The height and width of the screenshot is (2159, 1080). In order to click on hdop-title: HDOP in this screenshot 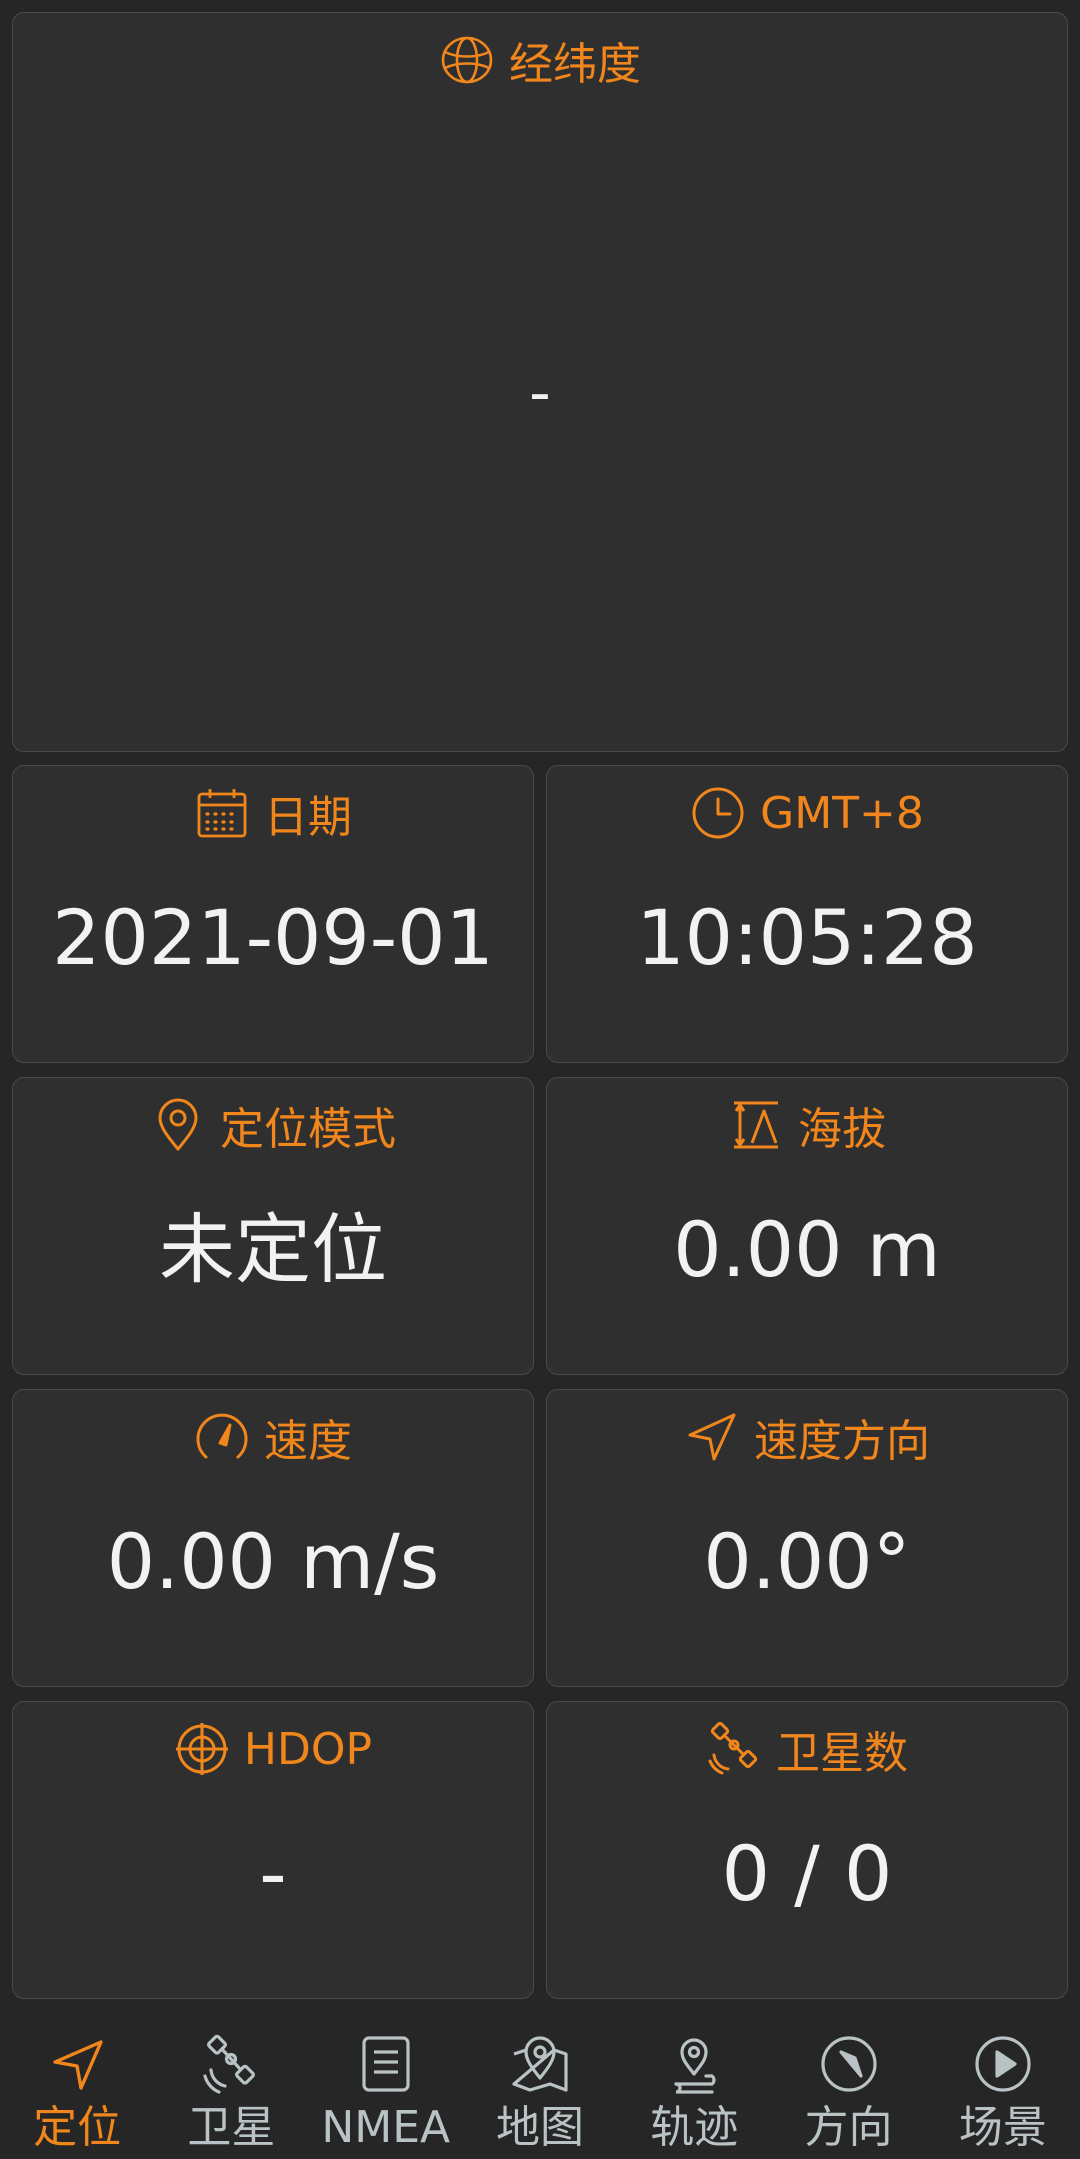, I will do `click(308, 1749)`.